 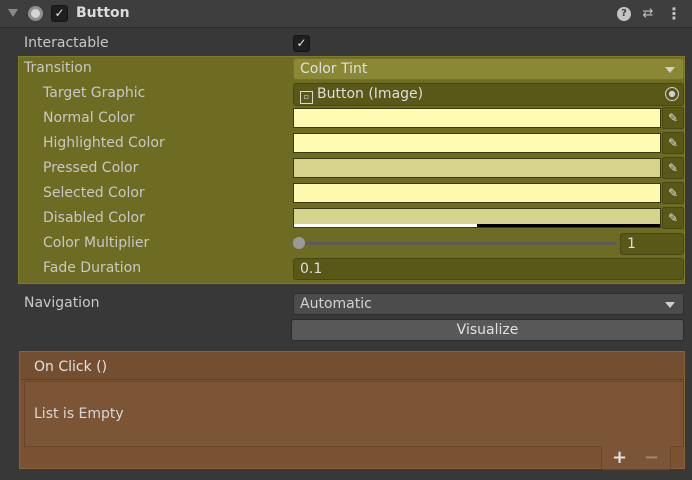 I want to click on visualize-button: Visualize, so click(x=487, y=330).